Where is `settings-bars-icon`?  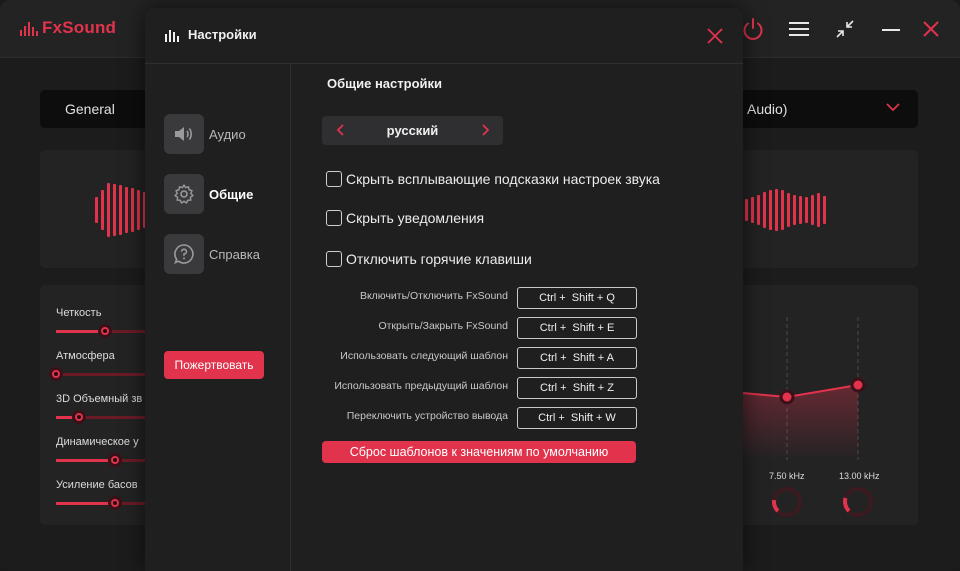
settings-bars-icon is located at coordinates (172, 35).